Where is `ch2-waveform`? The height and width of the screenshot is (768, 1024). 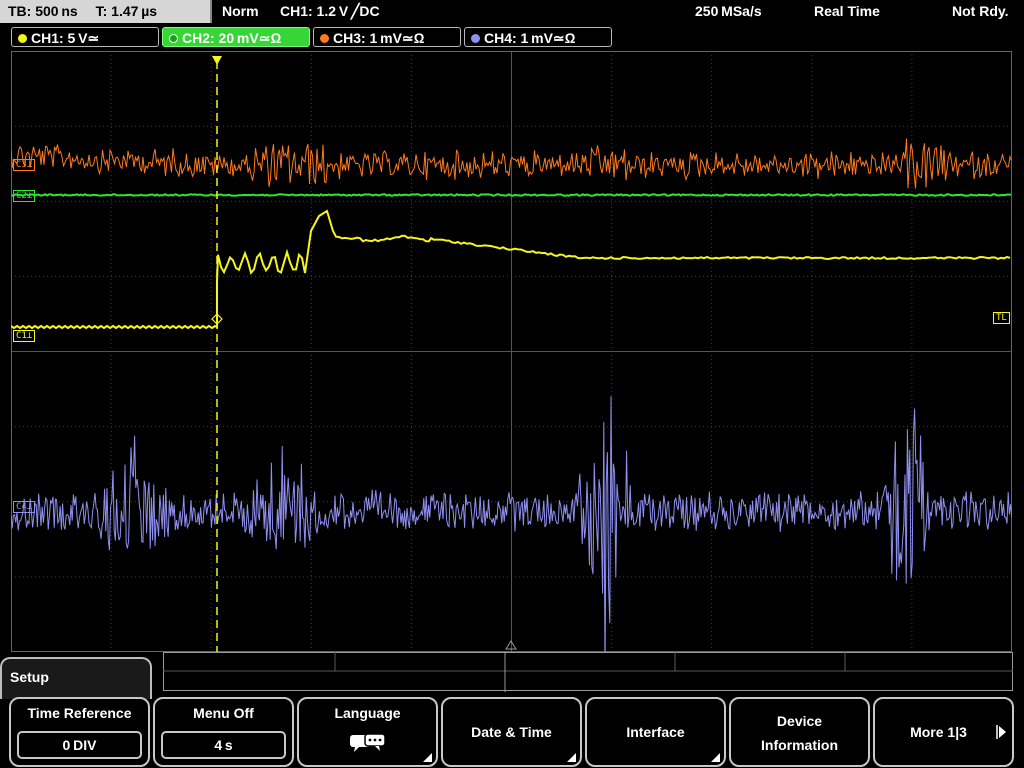
ch2-waveform is located at coordinates (511, 195).